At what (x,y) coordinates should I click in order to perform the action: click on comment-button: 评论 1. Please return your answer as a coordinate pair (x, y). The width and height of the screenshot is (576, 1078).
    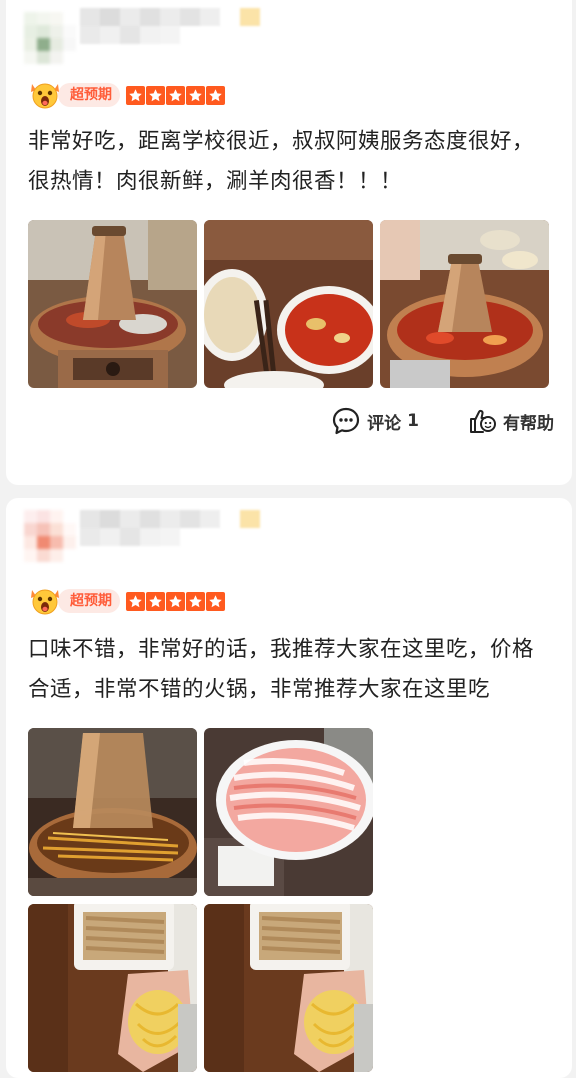
    Looking at the image, I should click on (375, 421).